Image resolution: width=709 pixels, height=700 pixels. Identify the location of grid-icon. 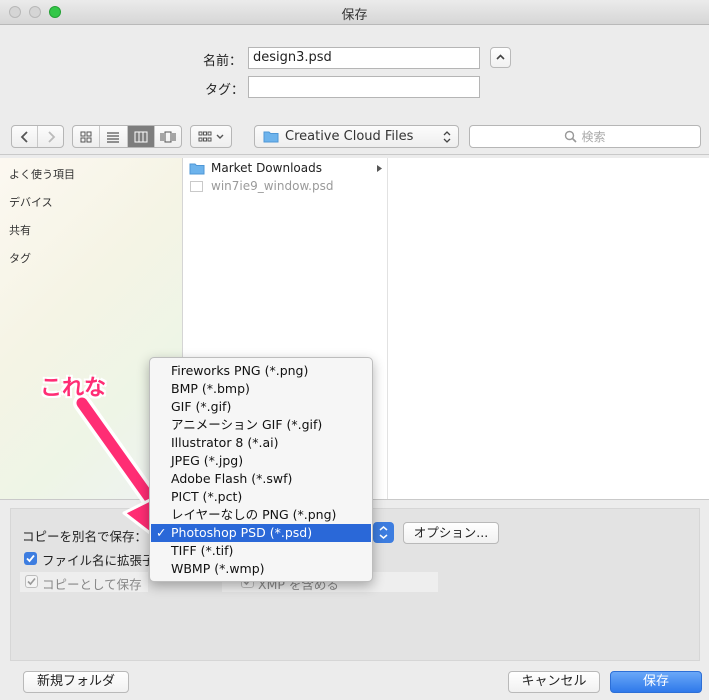
(86, 136).